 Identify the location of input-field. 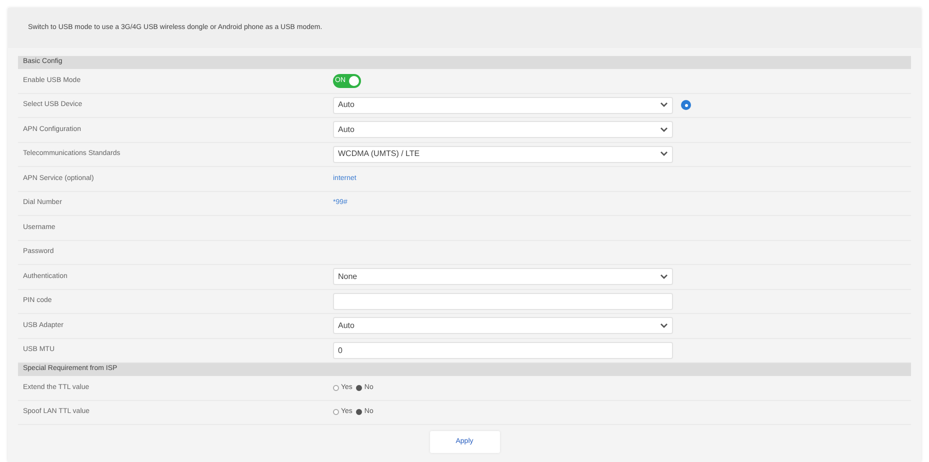
(503, 301).